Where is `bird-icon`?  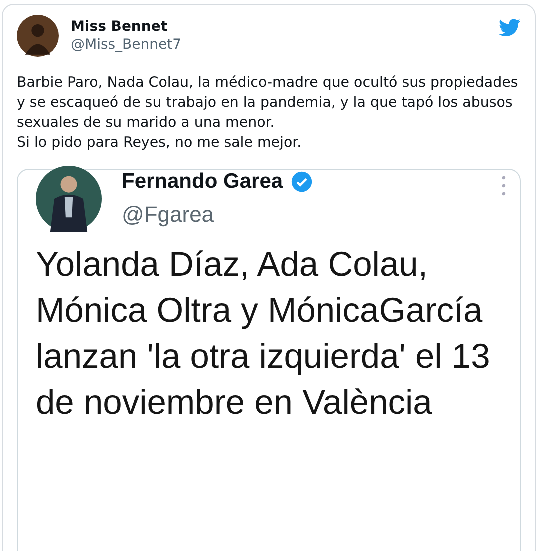
bird-icon is located at coordinates (510, 28).